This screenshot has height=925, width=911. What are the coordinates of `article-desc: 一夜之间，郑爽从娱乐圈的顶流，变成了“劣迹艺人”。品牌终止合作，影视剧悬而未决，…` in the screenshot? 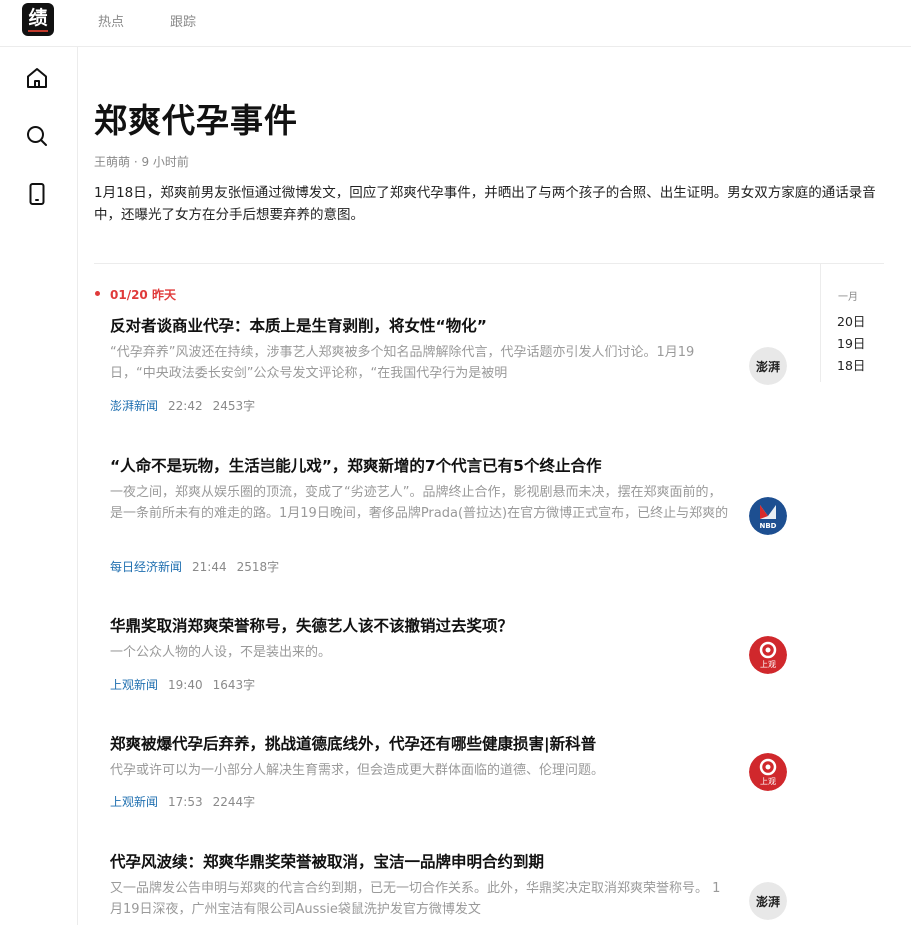 It's located at (419, 503).